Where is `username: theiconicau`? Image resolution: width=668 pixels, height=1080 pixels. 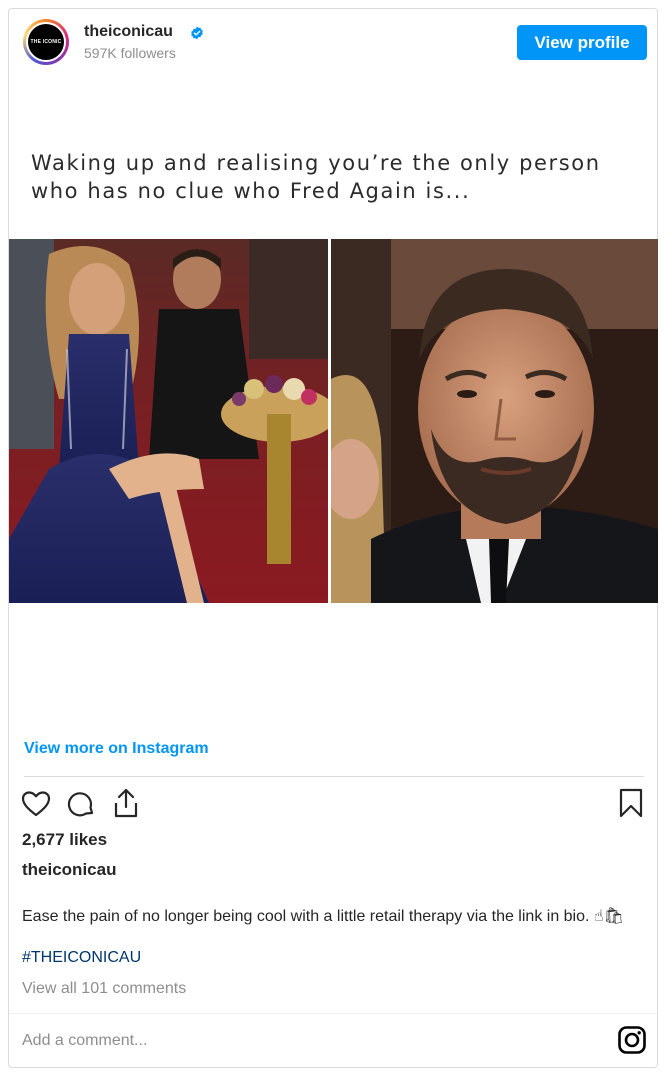 username: theiconicau is located at coordinates (128, 32).